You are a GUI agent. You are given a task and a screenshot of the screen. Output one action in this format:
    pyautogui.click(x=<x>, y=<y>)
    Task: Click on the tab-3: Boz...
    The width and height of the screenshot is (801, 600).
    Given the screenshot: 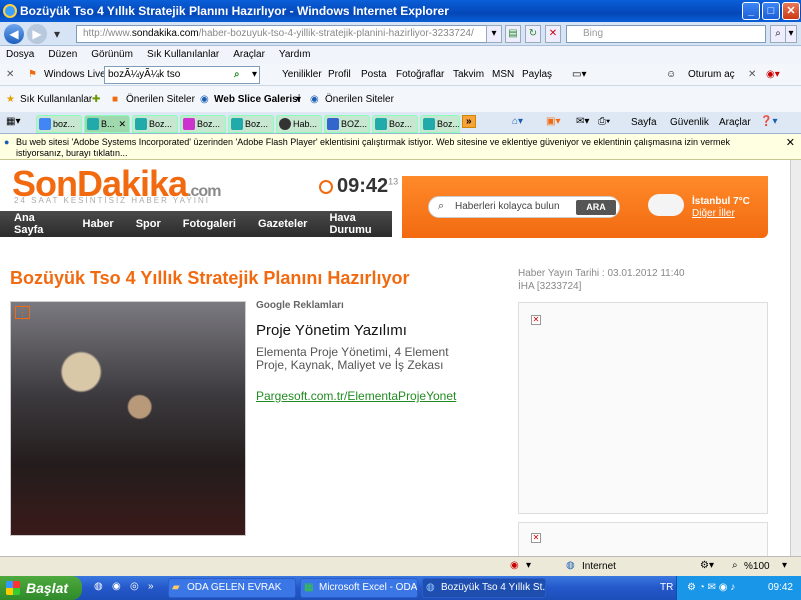 What is the action you would take?
    pyautogui.click(x=155, y=124)
    